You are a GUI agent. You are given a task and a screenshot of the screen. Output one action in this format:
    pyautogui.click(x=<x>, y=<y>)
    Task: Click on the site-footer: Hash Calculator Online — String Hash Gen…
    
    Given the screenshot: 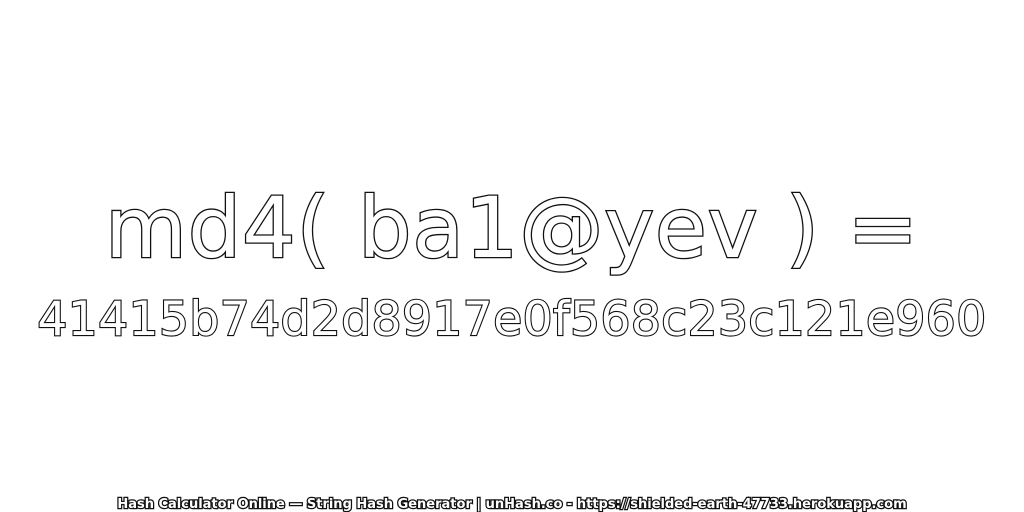 What is the action you would take?
    pyautogui.click(x=512, y=504)
    